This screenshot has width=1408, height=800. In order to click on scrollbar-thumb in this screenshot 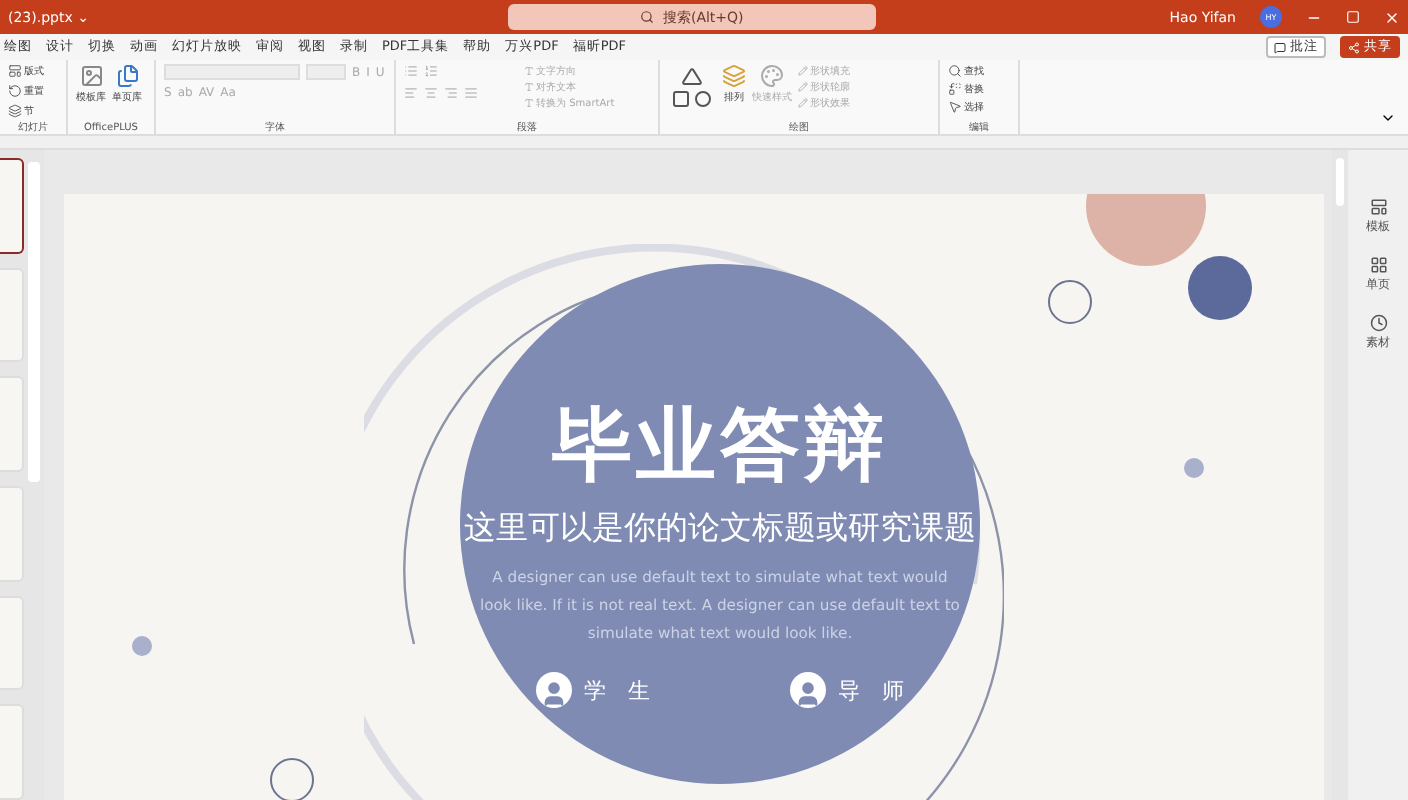, I will do `click(34, 322)`.